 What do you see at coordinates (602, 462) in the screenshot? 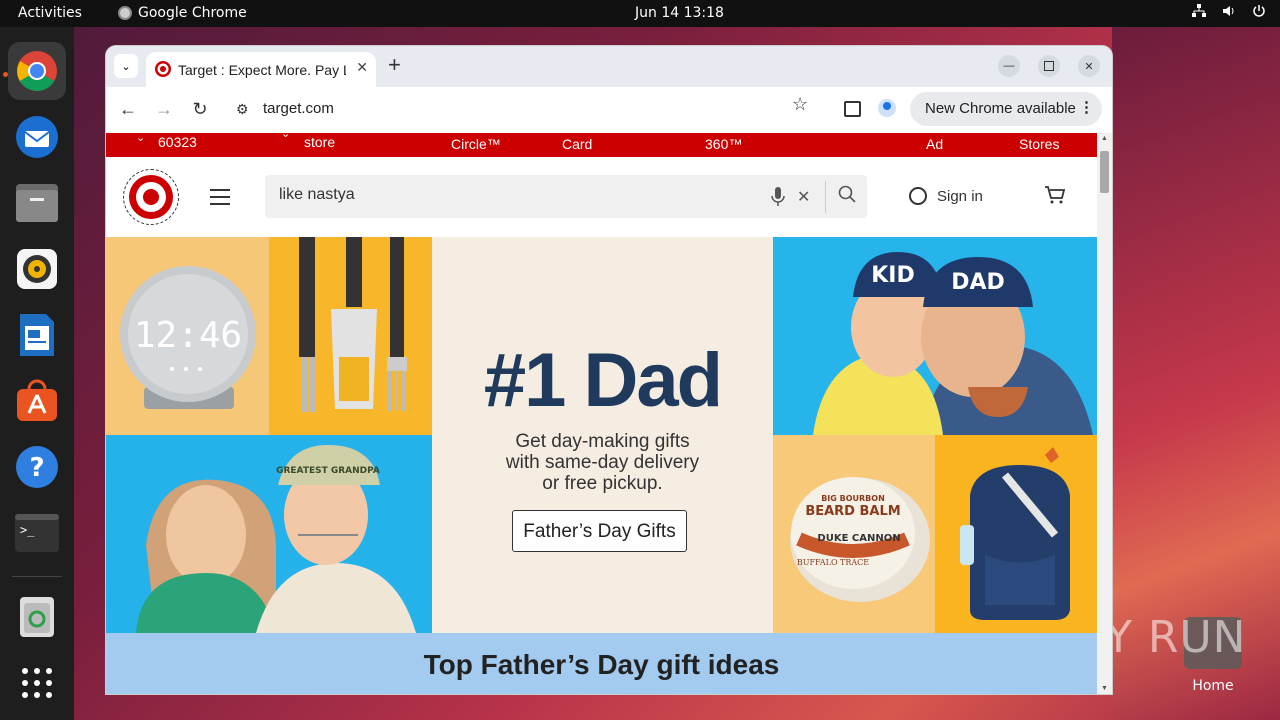
I see `hero-subline-2: with same-day delivery` at bounding box center [602, 462].